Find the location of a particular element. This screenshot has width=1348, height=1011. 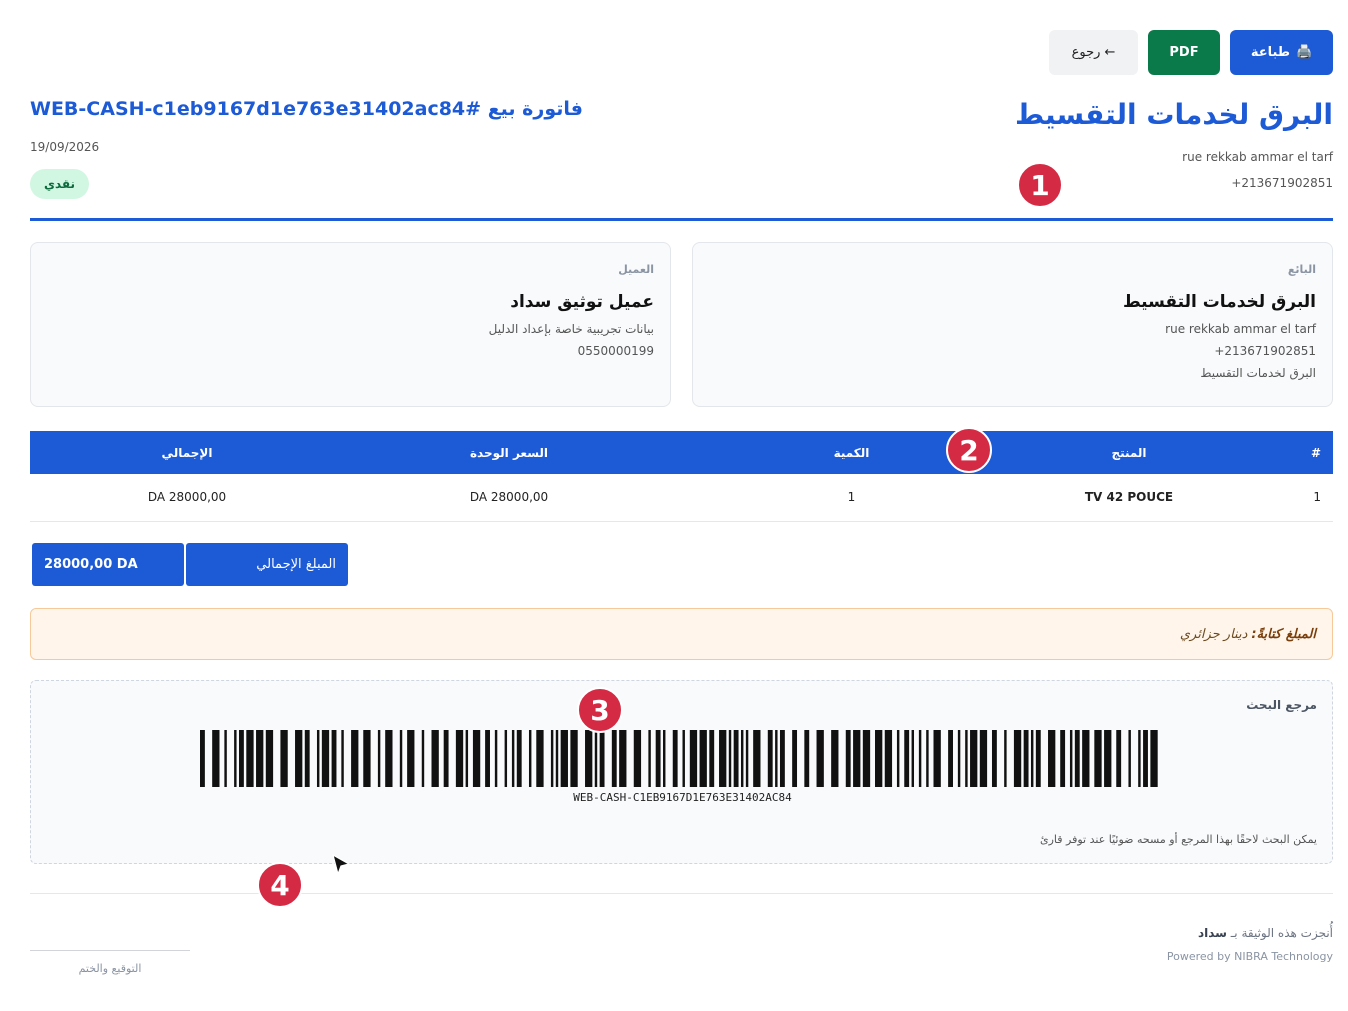

footer-divider is located at coordinates (681, 893).